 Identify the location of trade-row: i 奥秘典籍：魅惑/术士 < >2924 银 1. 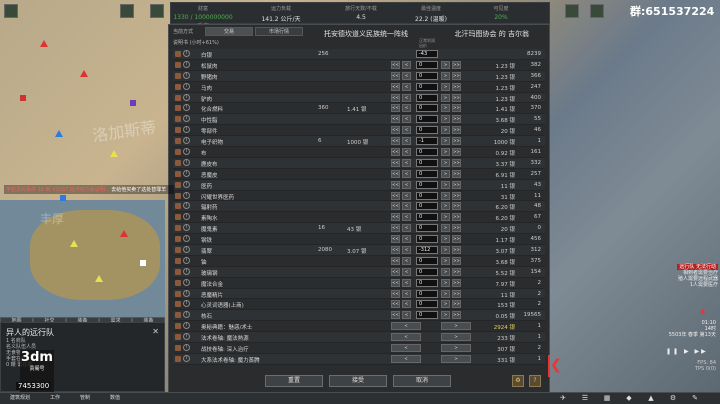
(359, 327).